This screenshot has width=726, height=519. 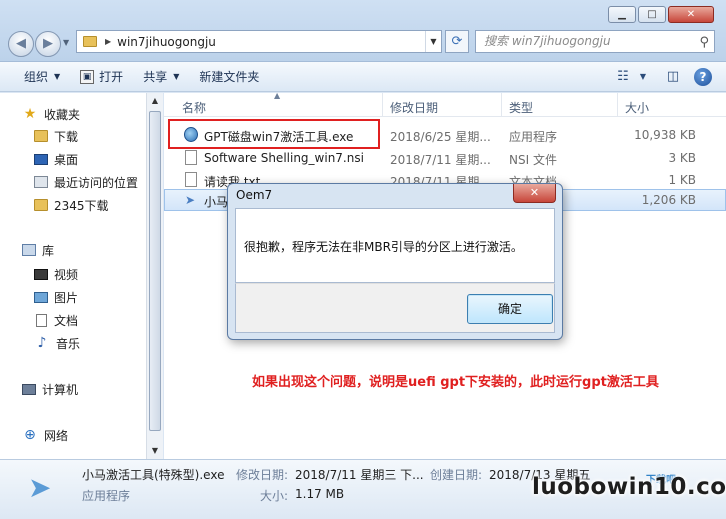 I want to click on sidebar-item-pictures: 图片, so click(x=56, y=297).